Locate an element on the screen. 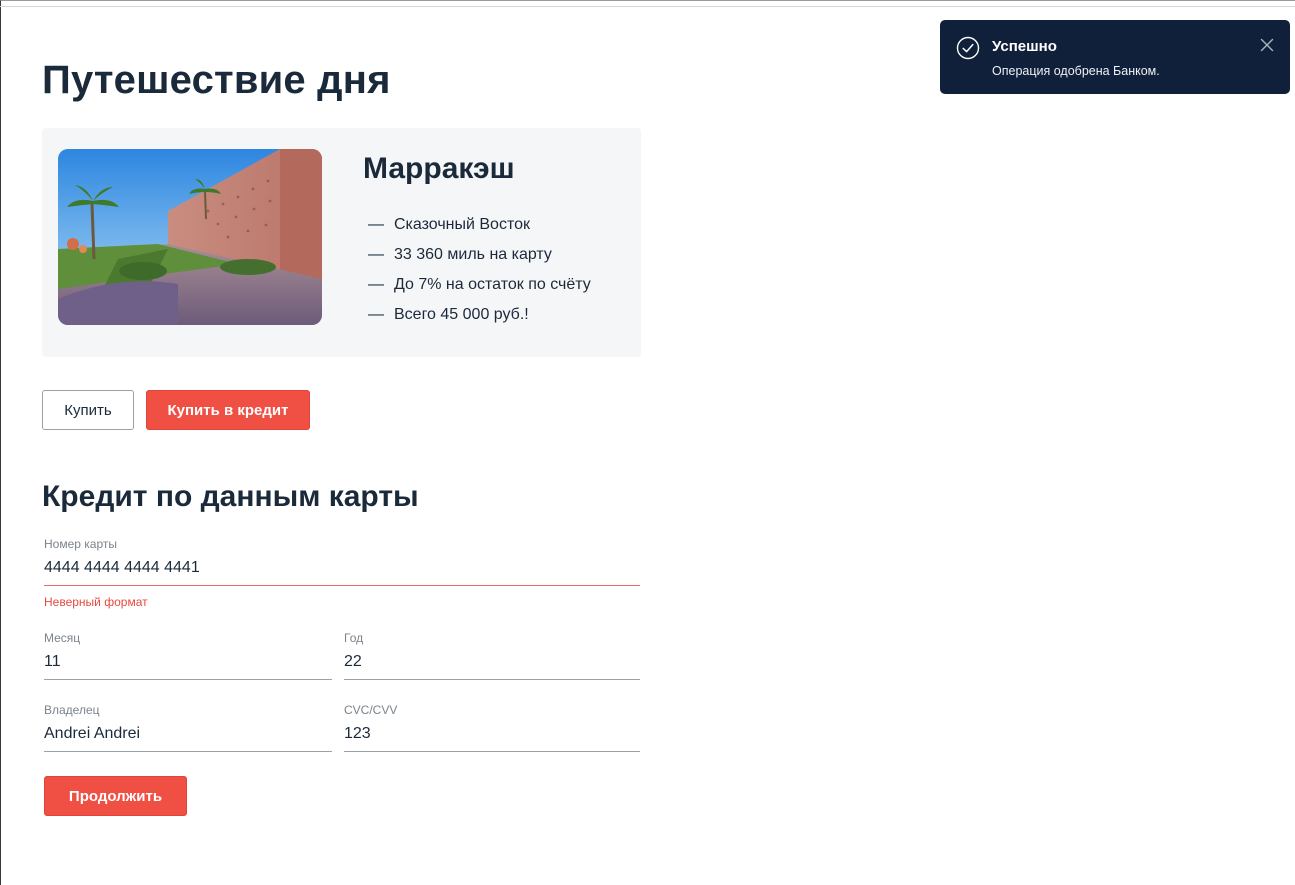 This screenshot has width=1295, height=885. toast-message: Операция одобрена Банком. is located at coordinates (1076, 71).